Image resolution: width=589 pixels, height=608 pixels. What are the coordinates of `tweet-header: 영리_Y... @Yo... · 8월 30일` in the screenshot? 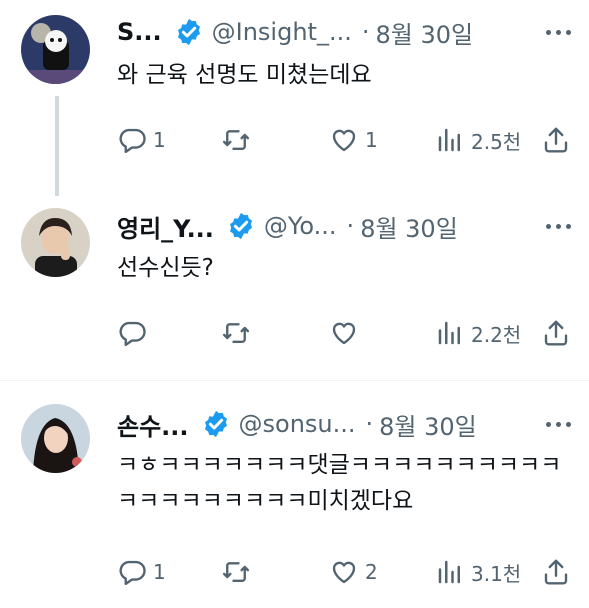 It's located at (346, 226).